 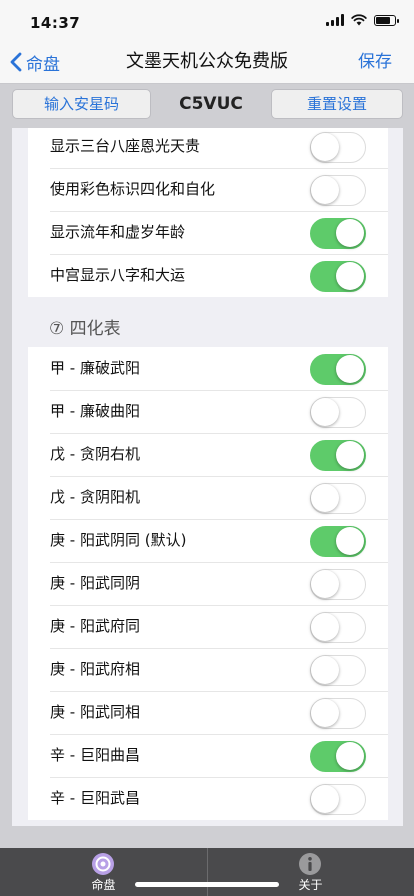 I want to click on row-label: 庚 - 阳武同阴, so click(x=95, y=583).